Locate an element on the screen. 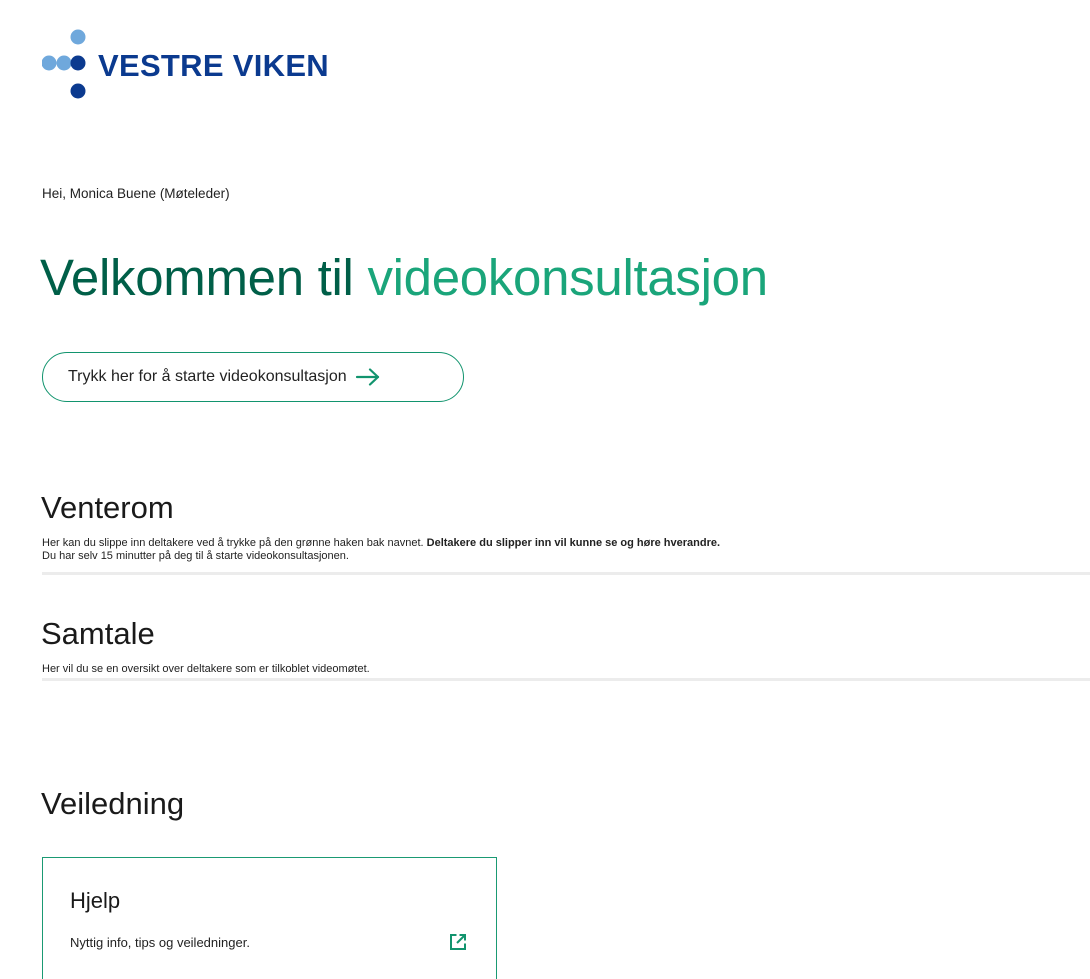 Image resolution: width=1090 pixels, height=979 pixels. conversation-title: Samtale is located at coordinates (98, 633).